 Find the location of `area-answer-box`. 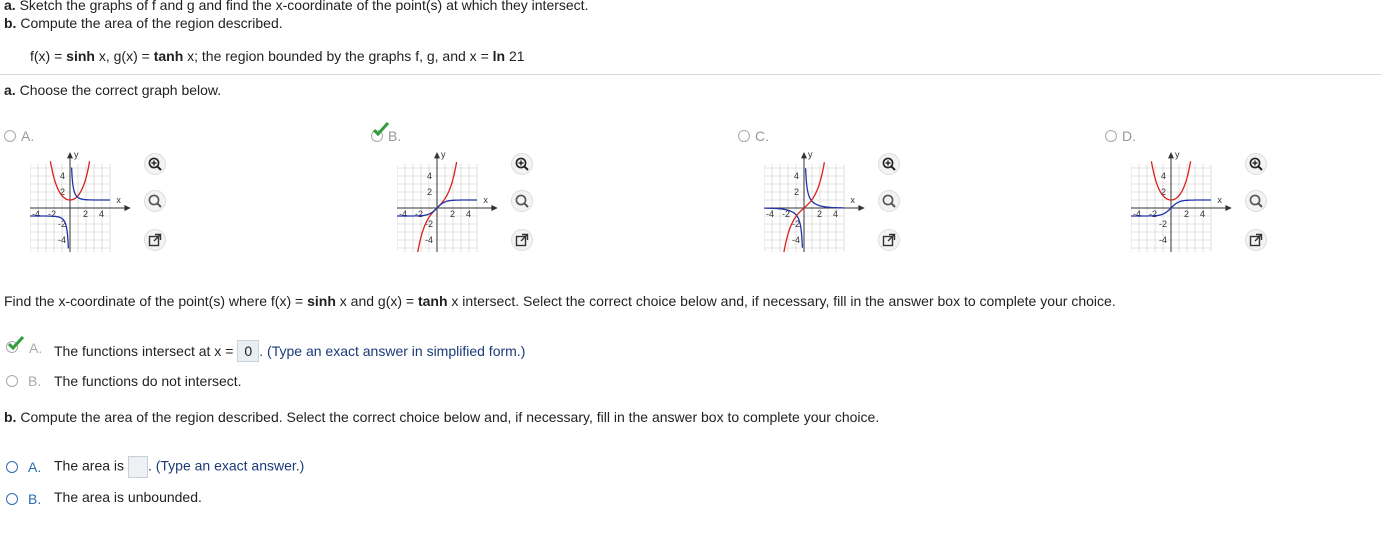

area-answer-box is located at coordinates (137, 467).